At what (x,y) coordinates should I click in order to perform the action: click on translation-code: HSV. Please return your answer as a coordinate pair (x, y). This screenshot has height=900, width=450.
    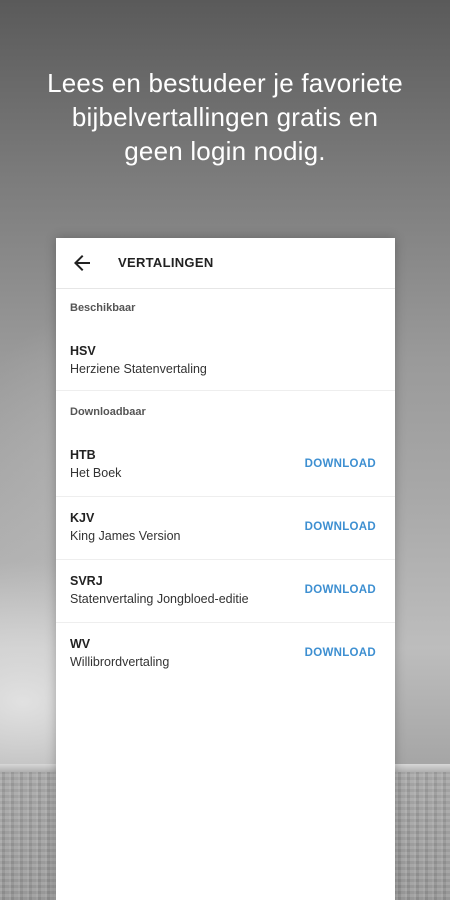
    Looking at the image, I should click on (83, 351).